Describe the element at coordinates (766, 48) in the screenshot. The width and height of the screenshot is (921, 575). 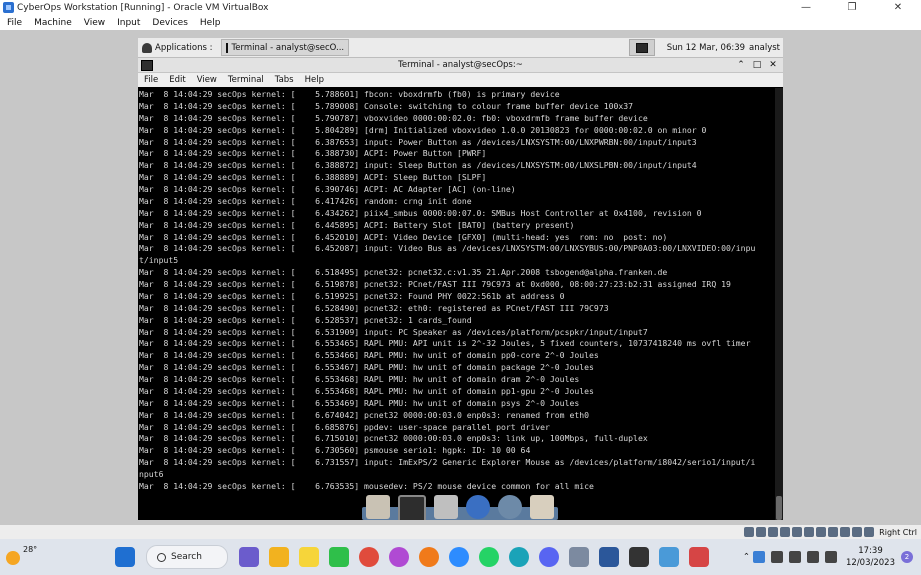
I see `panel-user: analyst` at that location.